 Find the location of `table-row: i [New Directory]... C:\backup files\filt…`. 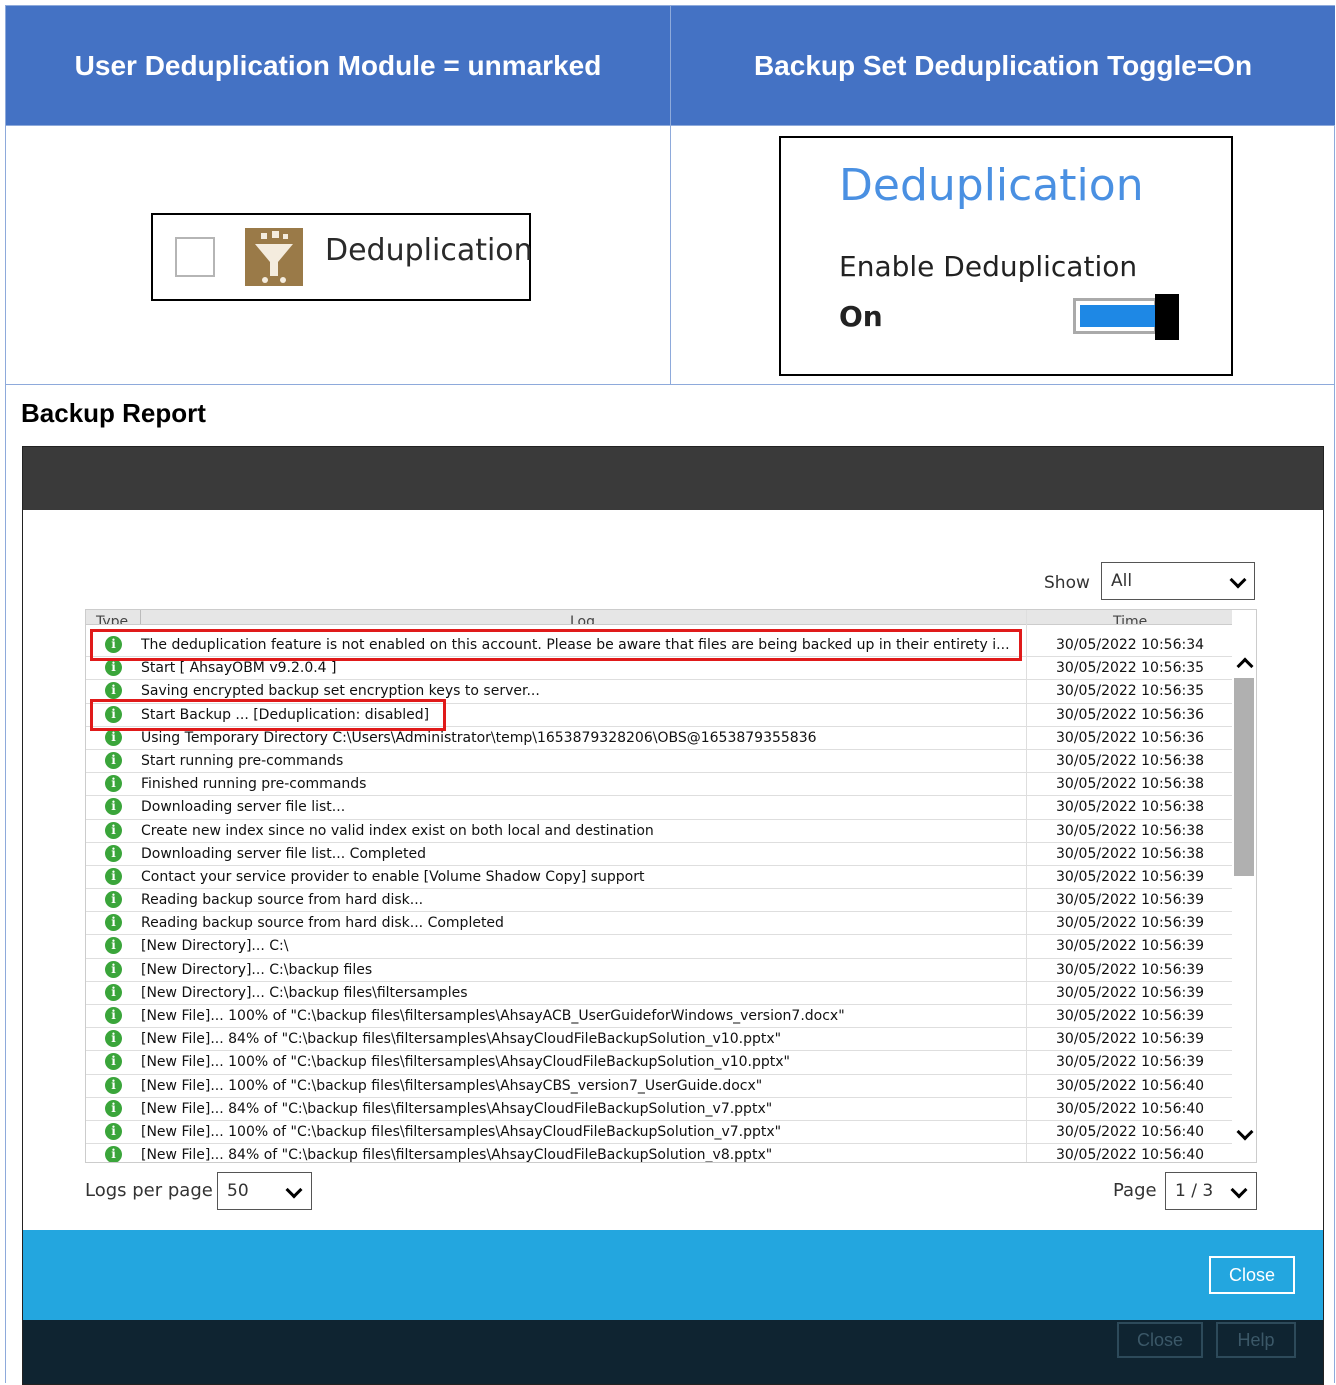

table-row: i [New Directory]... C:\backup files\filt… is located at coordinates (659, 993).